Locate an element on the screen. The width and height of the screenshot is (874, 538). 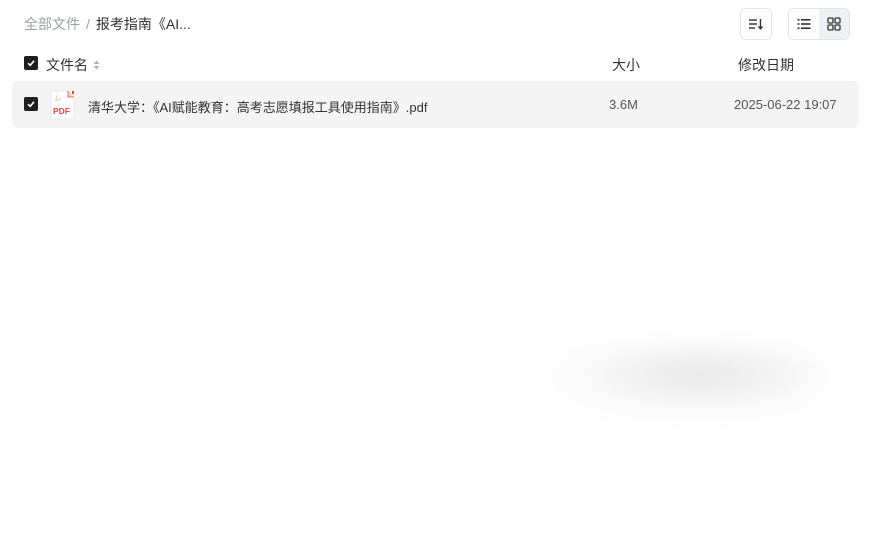
grid-view-button is located at coordinates (834, 24).